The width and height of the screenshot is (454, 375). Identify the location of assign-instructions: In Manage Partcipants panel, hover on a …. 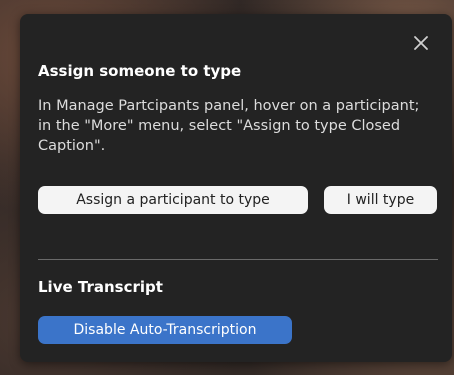
(229, 126).